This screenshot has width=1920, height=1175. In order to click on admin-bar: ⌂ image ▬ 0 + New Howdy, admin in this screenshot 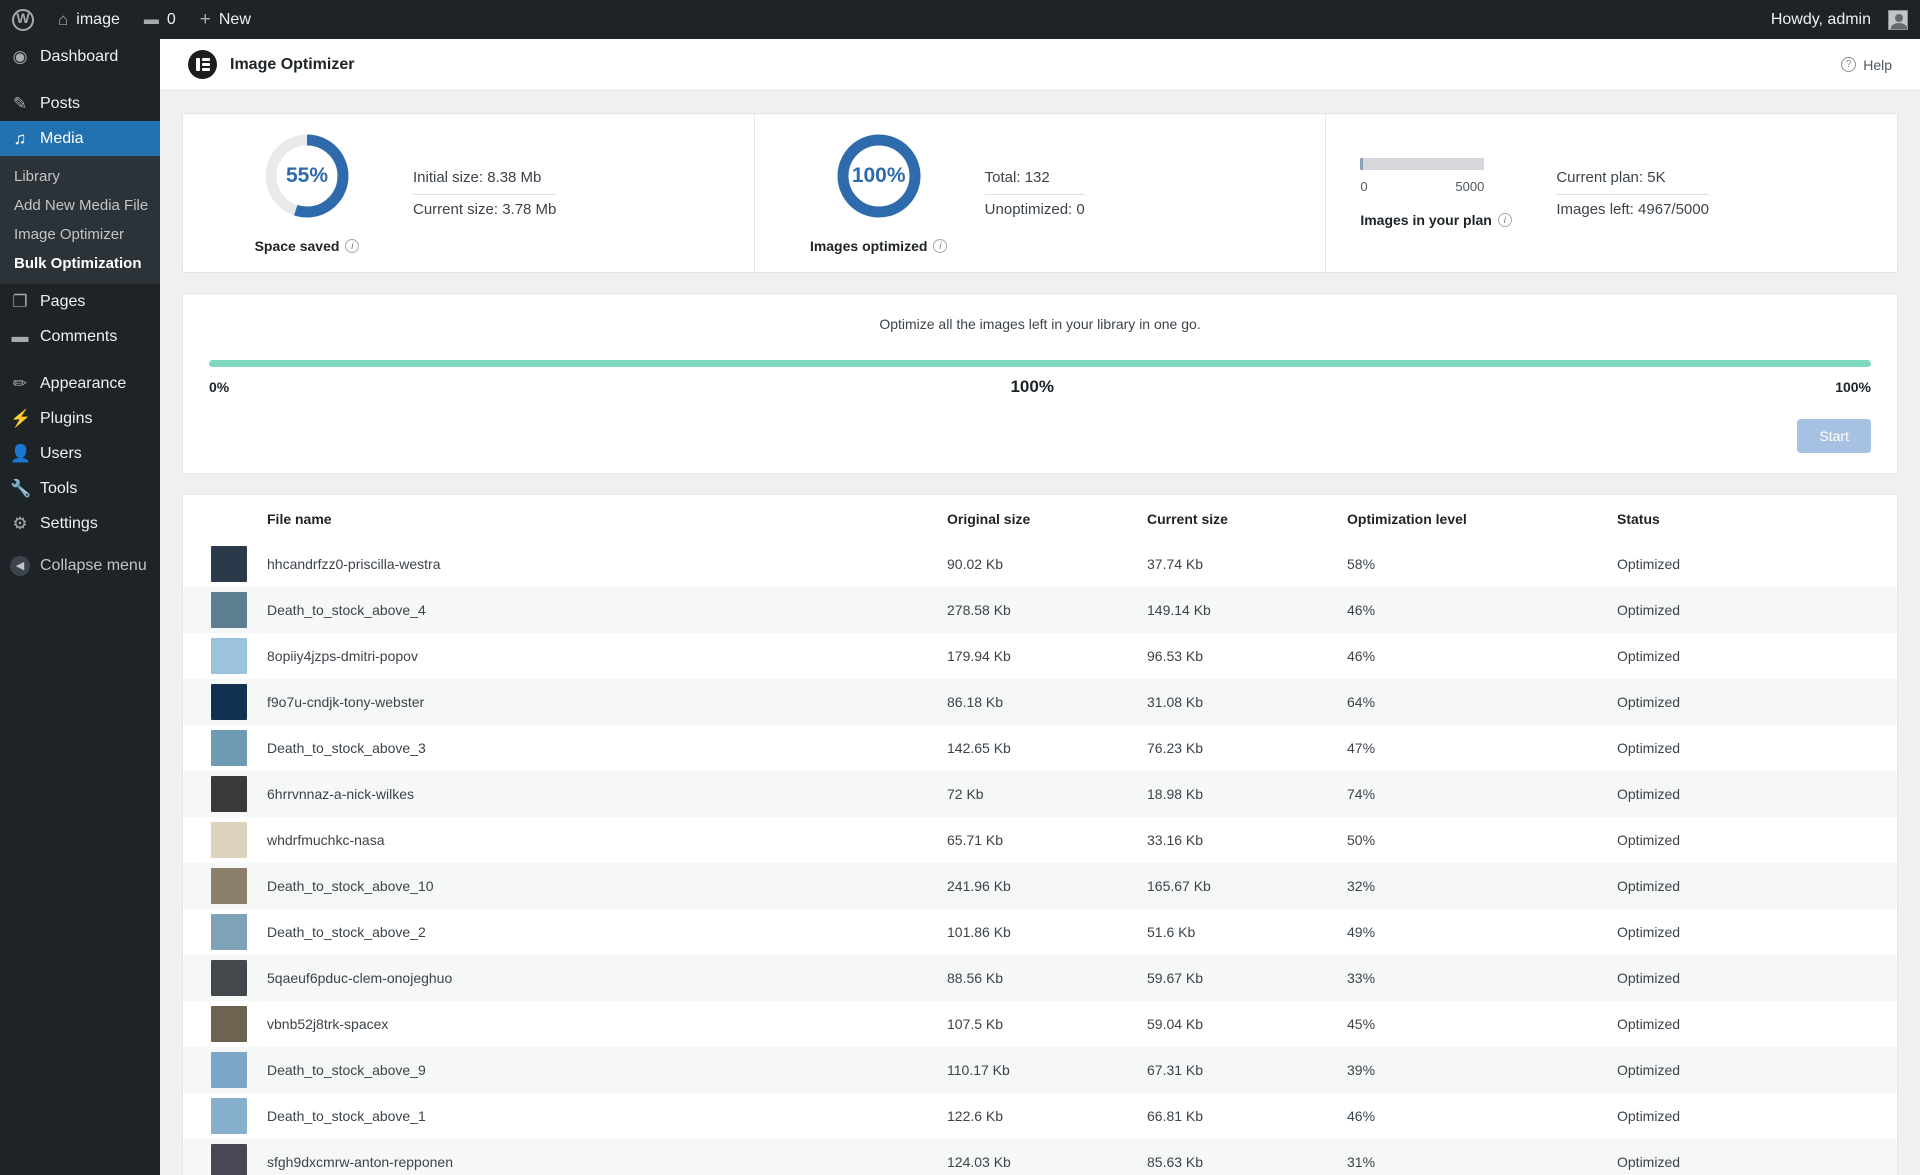, I will do `click(960, 19)`.